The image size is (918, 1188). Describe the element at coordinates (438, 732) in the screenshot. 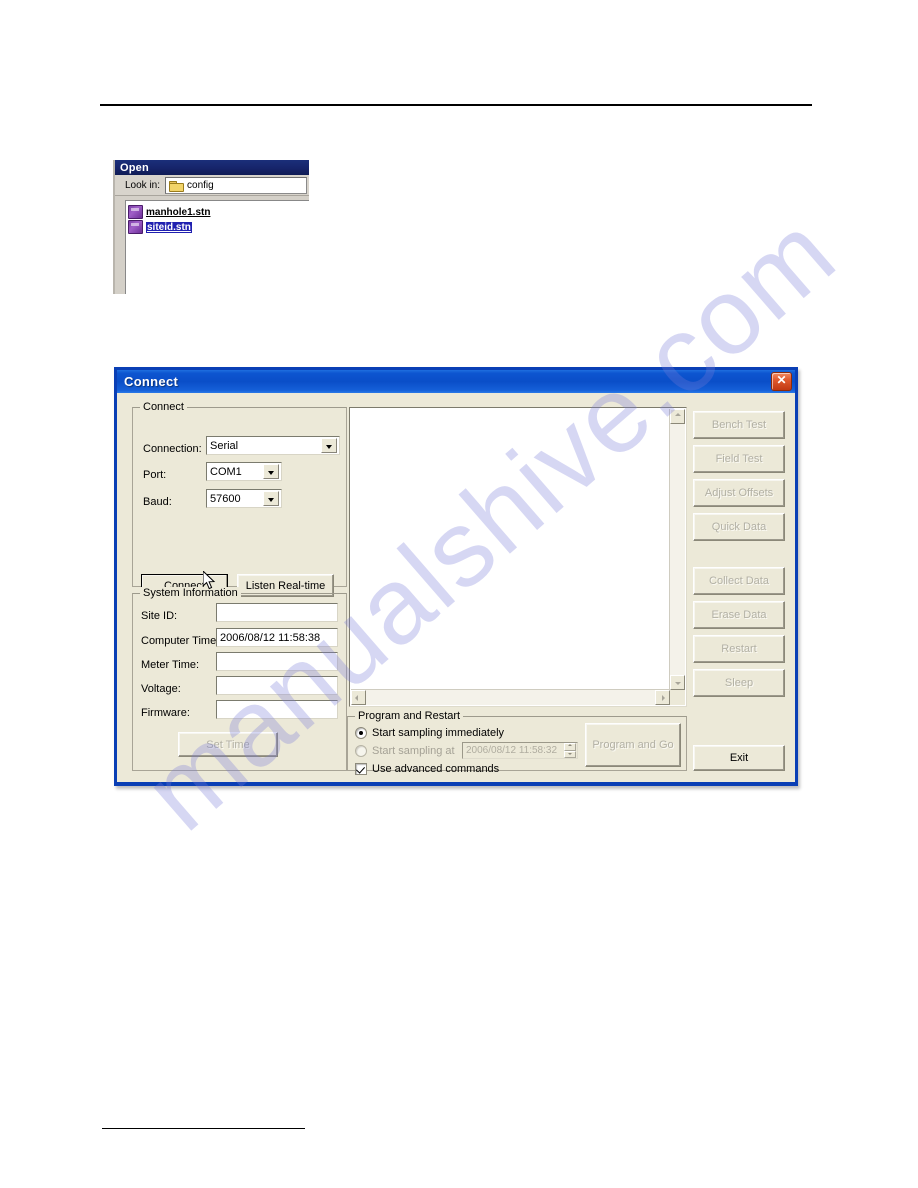

I see `radio-start-immediately-label: Start sampling immediately` at that location.